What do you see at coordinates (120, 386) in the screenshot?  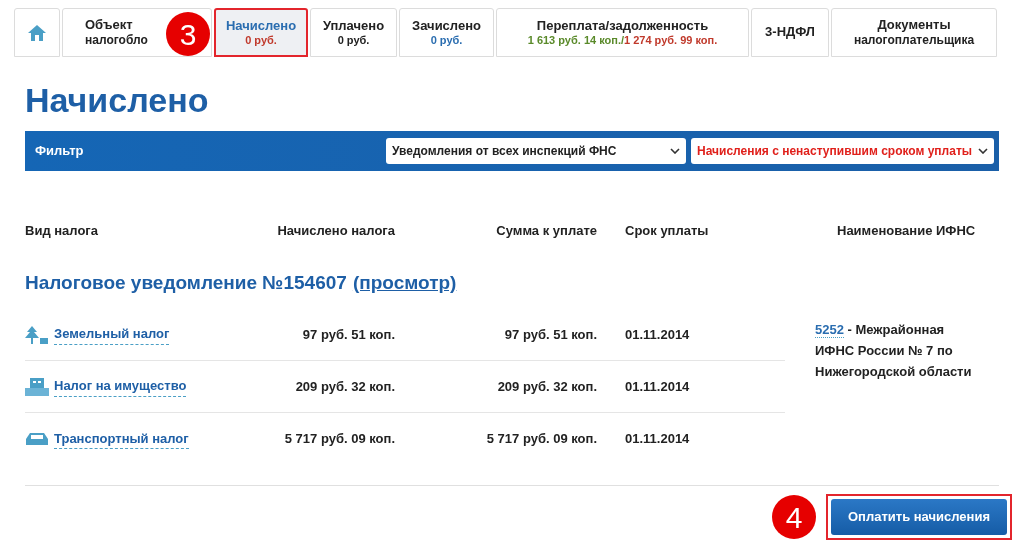 I see `tax-link: Налог на имущество` at bounding box center [120, 386].